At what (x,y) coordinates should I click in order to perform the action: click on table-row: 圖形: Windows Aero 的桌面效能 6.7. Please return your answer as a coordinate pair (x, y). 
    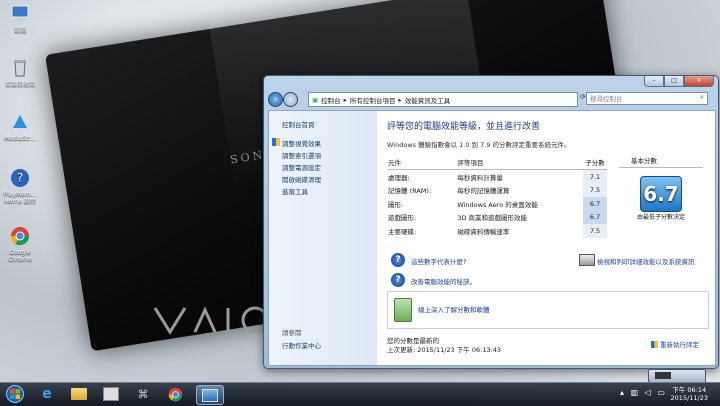
    Looking at the image, I should click on (497, 204).